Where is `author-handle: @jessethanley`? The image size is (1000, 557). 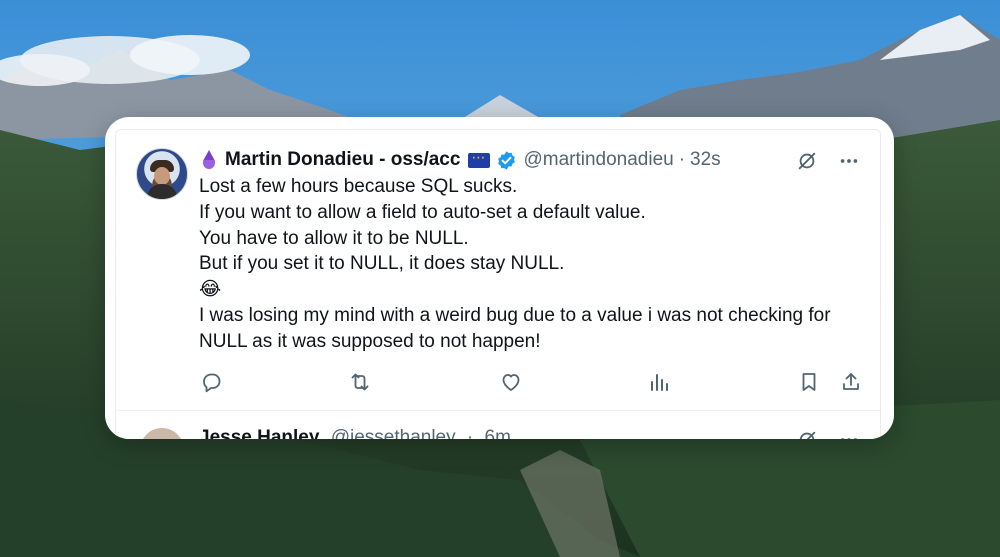 author-handle: @jessethanley is located at coordinates (393, 433).